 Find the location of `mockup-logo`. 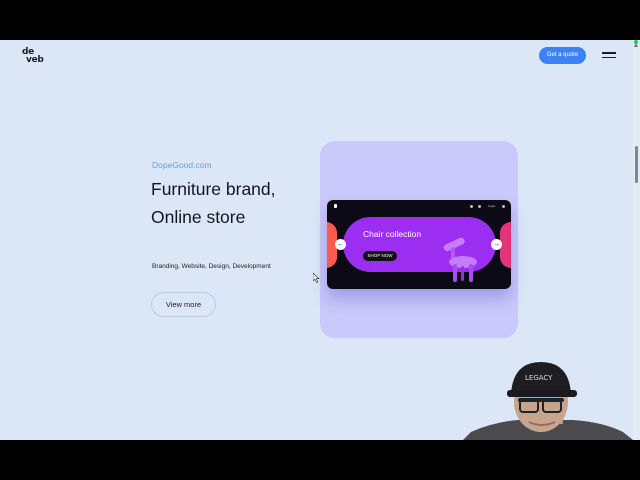

mockup-logo is located at coordinates (335, 206).